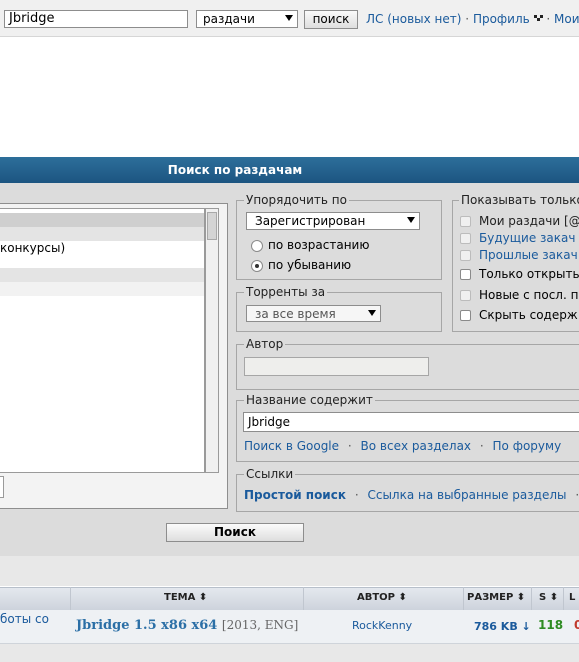 The height and width of the screenshot is (662, 579). What do you see at coordinates (336, 366) in the screenshot?
I see `author-input` at bounding box center [336, 366].